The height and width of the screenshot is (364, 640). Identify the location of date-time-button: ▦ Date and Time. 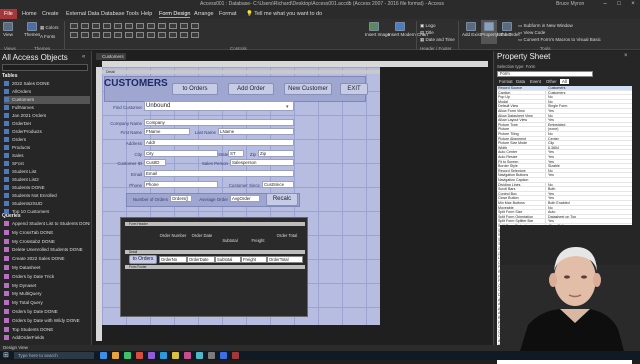
(437, 40).